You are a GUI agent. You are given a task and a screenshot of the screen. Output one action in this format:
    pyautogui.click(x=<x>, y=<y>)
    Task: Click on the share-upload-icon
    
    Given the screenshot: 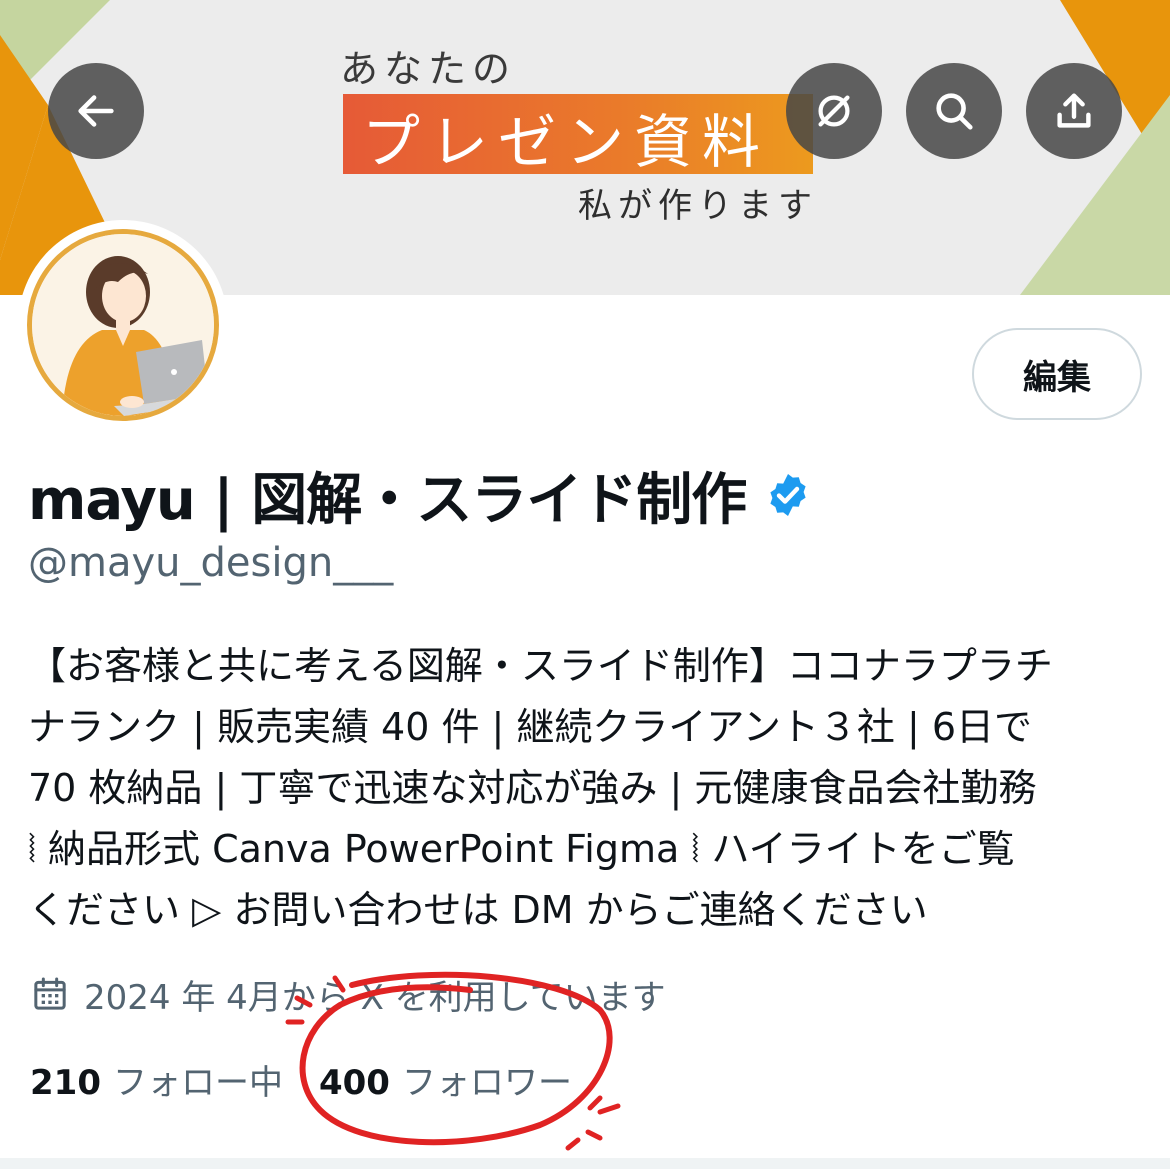 What is the action you would take?
    pyautogui.click(x=1074, y=110)
    